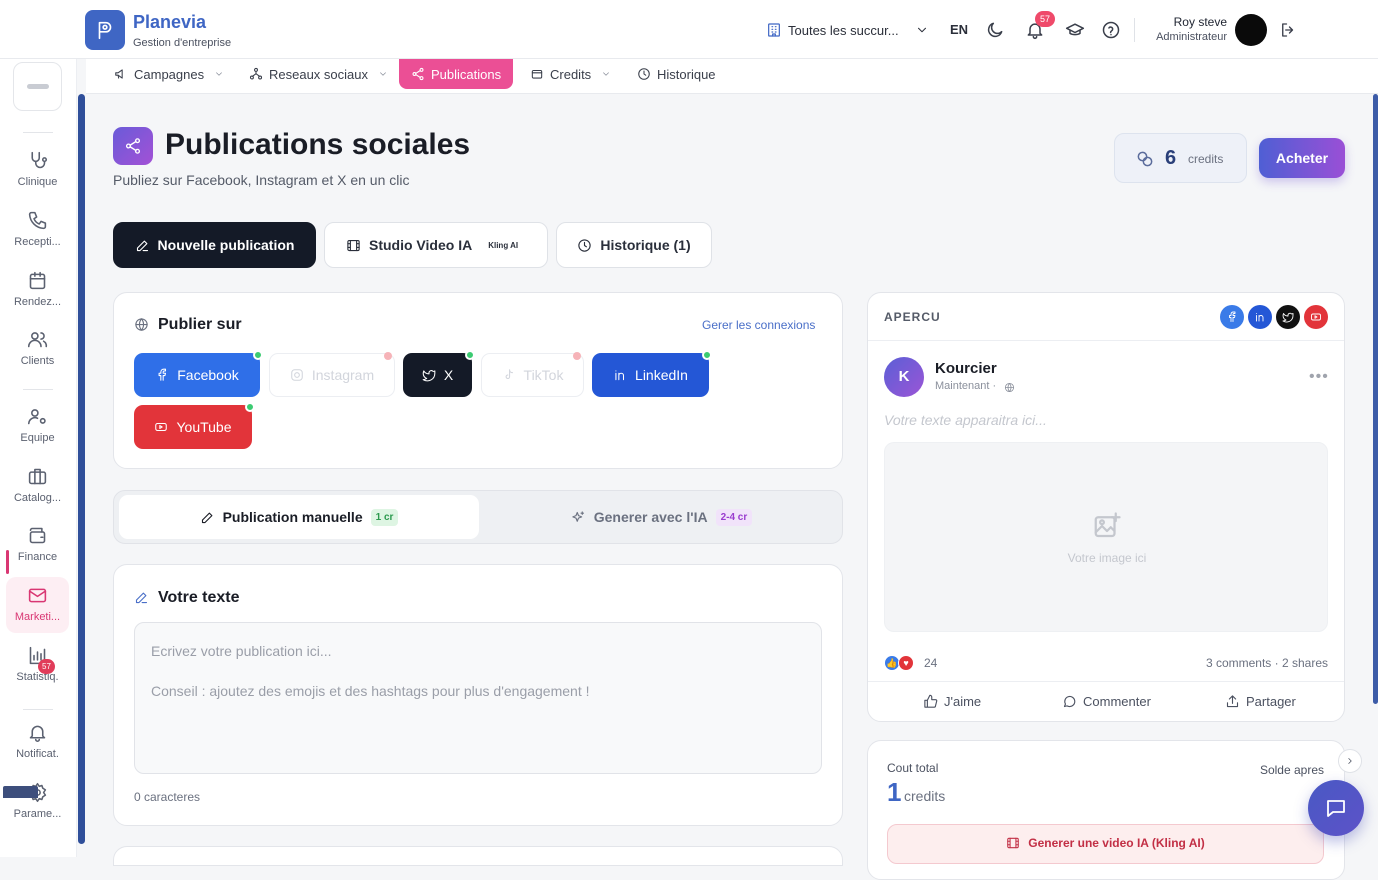 The image size is (1378, 880). Describe the element at coordinates (439, 373) in the screenshot. I see `network-x-button: X` at that location.